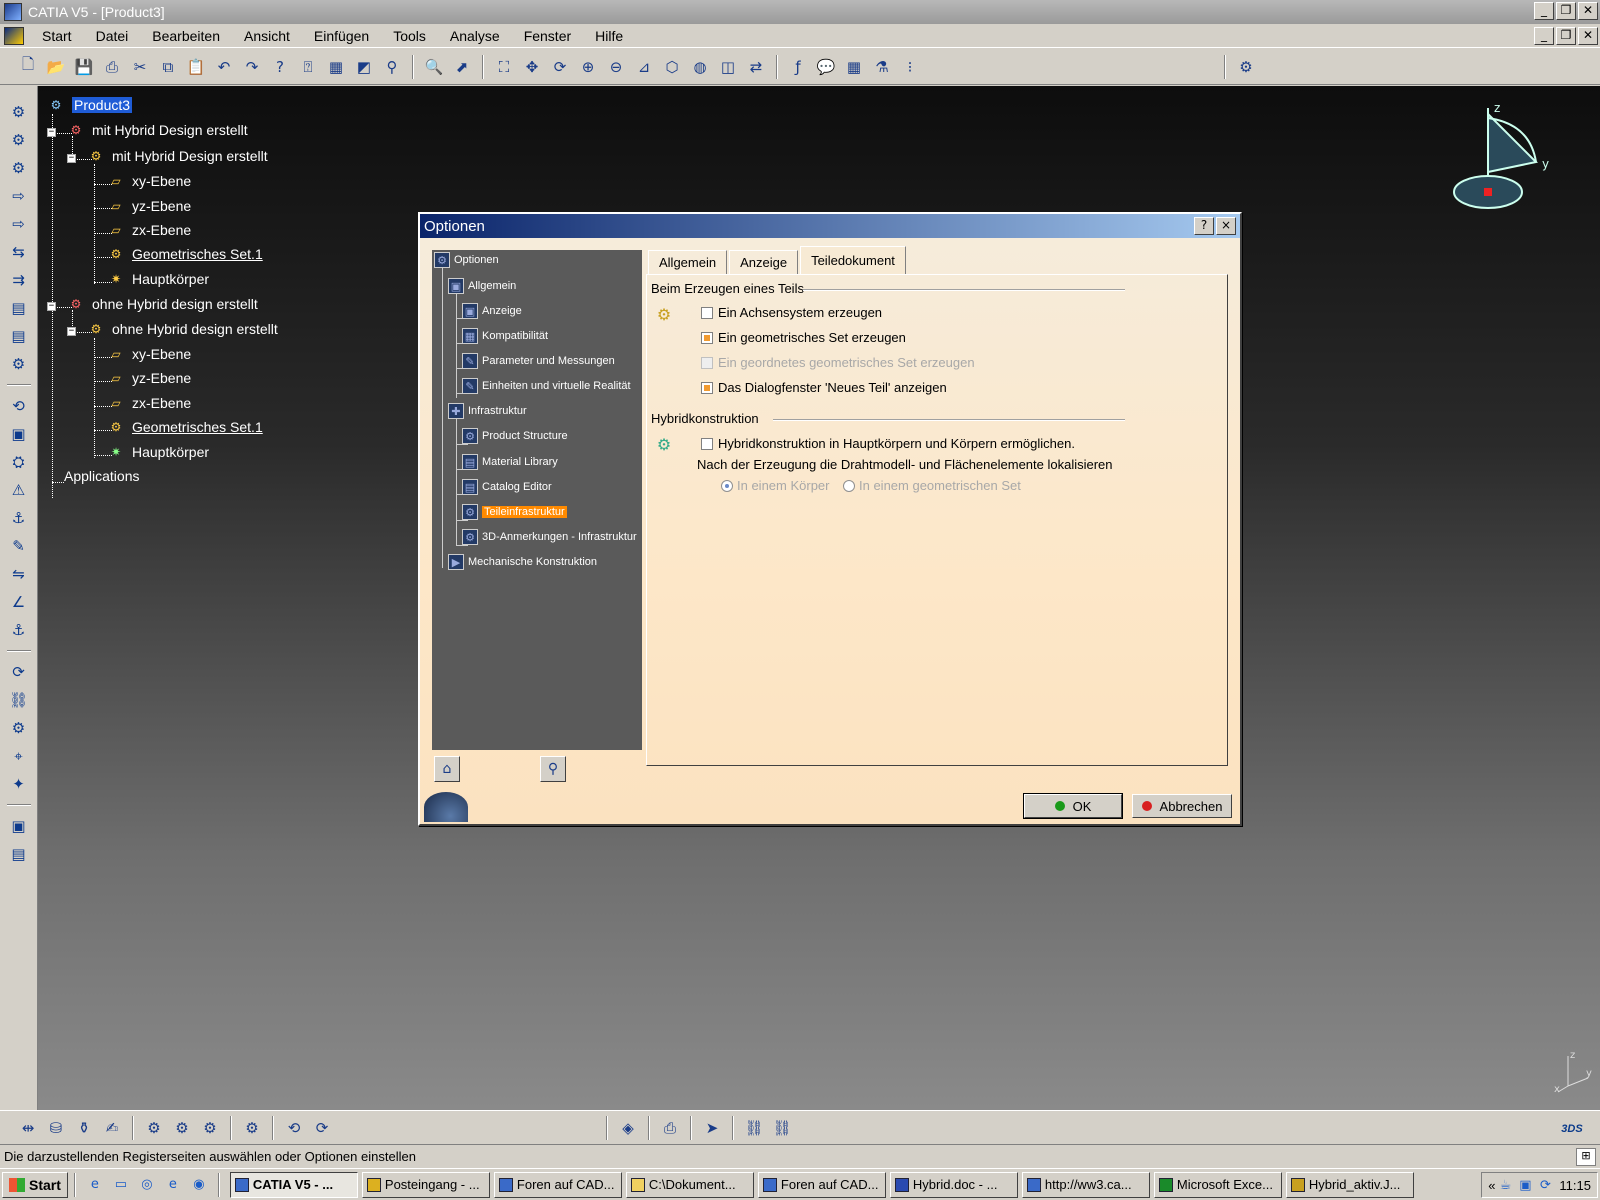  Describe the element at coordinates (824, 387) in the screenshot. I see `new-part-dialog-option: Das Dialogfenster 'Neues Teil' anzeigen` at that location.